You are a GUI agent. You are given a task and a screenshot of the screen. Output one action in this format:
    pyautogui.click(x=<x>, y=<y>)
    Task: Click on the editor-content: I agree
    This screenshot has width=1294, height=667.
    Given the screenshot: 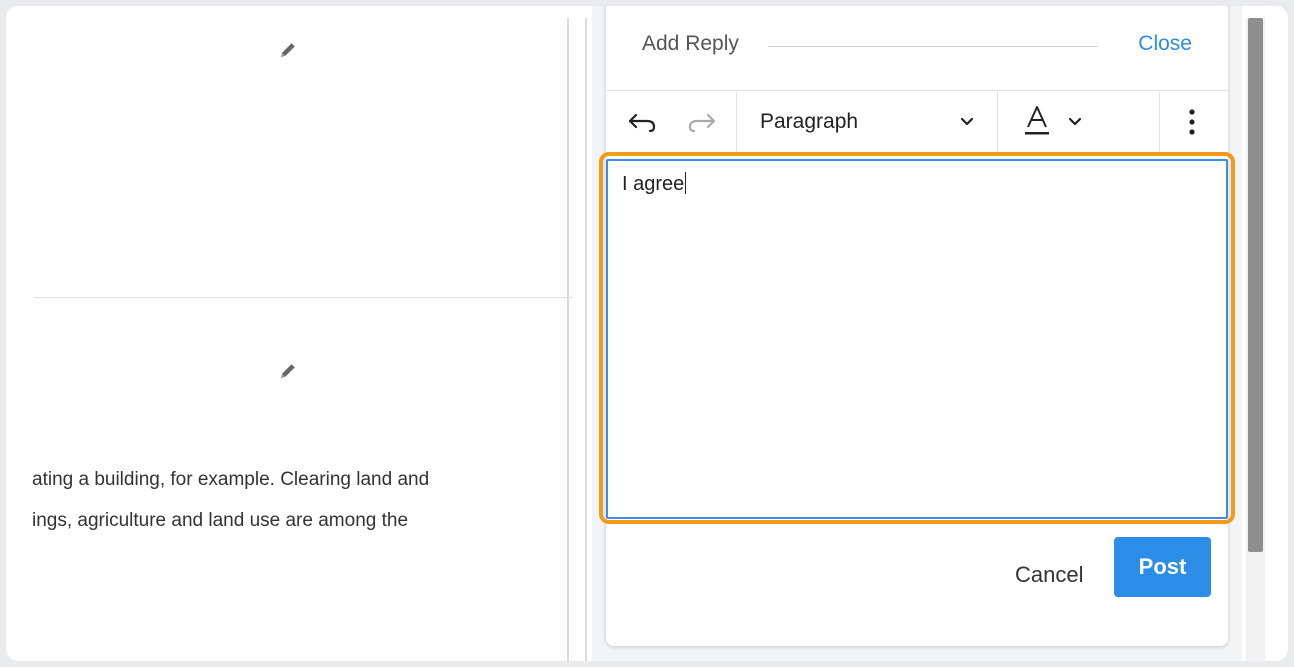 What is the action you would take?
    pyautogui.click(x=654, y=184)
    